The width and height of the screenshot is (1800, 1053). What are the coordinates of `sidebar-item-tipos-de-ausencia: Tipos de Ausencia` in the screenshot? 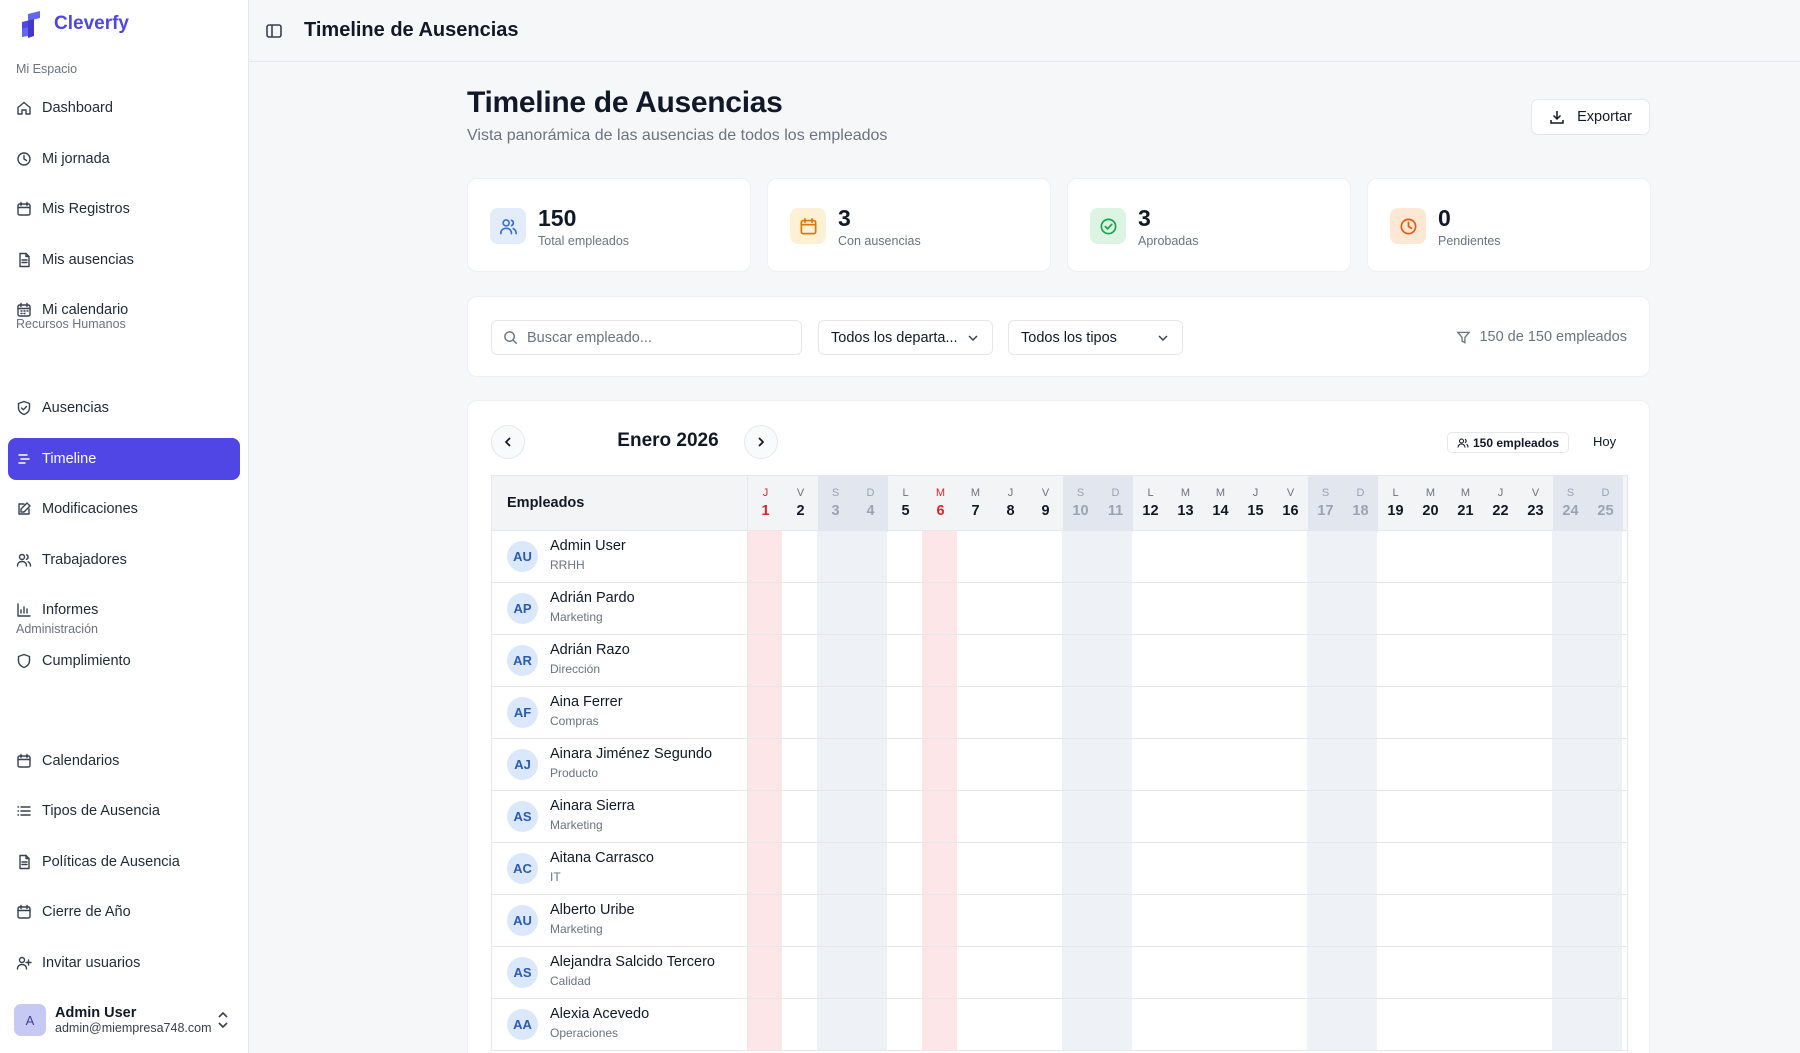 It's located at (124, 811).